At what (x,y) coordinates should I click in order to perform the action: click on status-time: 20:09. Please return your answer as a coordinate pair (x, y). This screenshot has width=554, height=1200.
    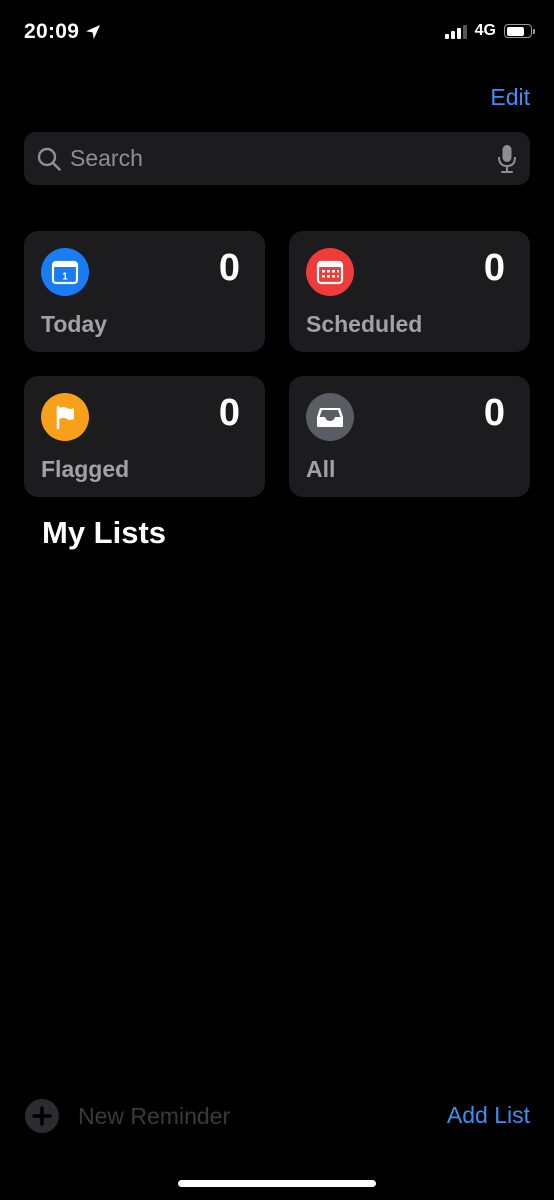
    Looking at the image, I should click on (52, 31).